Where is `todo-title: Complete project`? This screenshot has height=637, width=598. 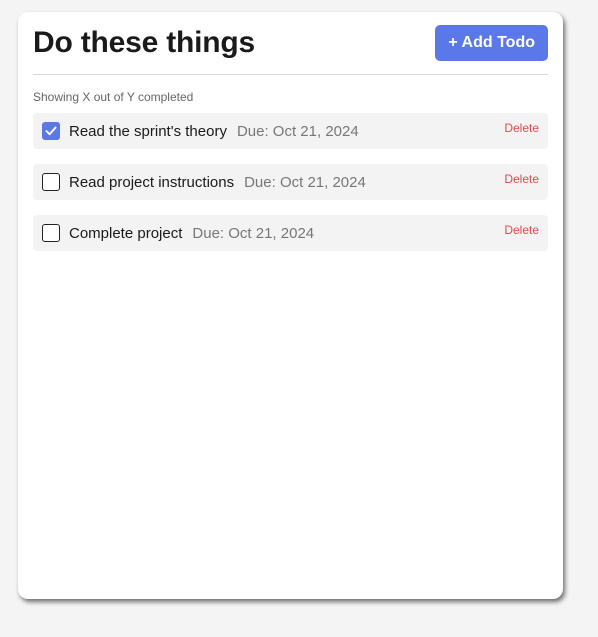
todo-title: Complete project is located at coordinates (126, 233).